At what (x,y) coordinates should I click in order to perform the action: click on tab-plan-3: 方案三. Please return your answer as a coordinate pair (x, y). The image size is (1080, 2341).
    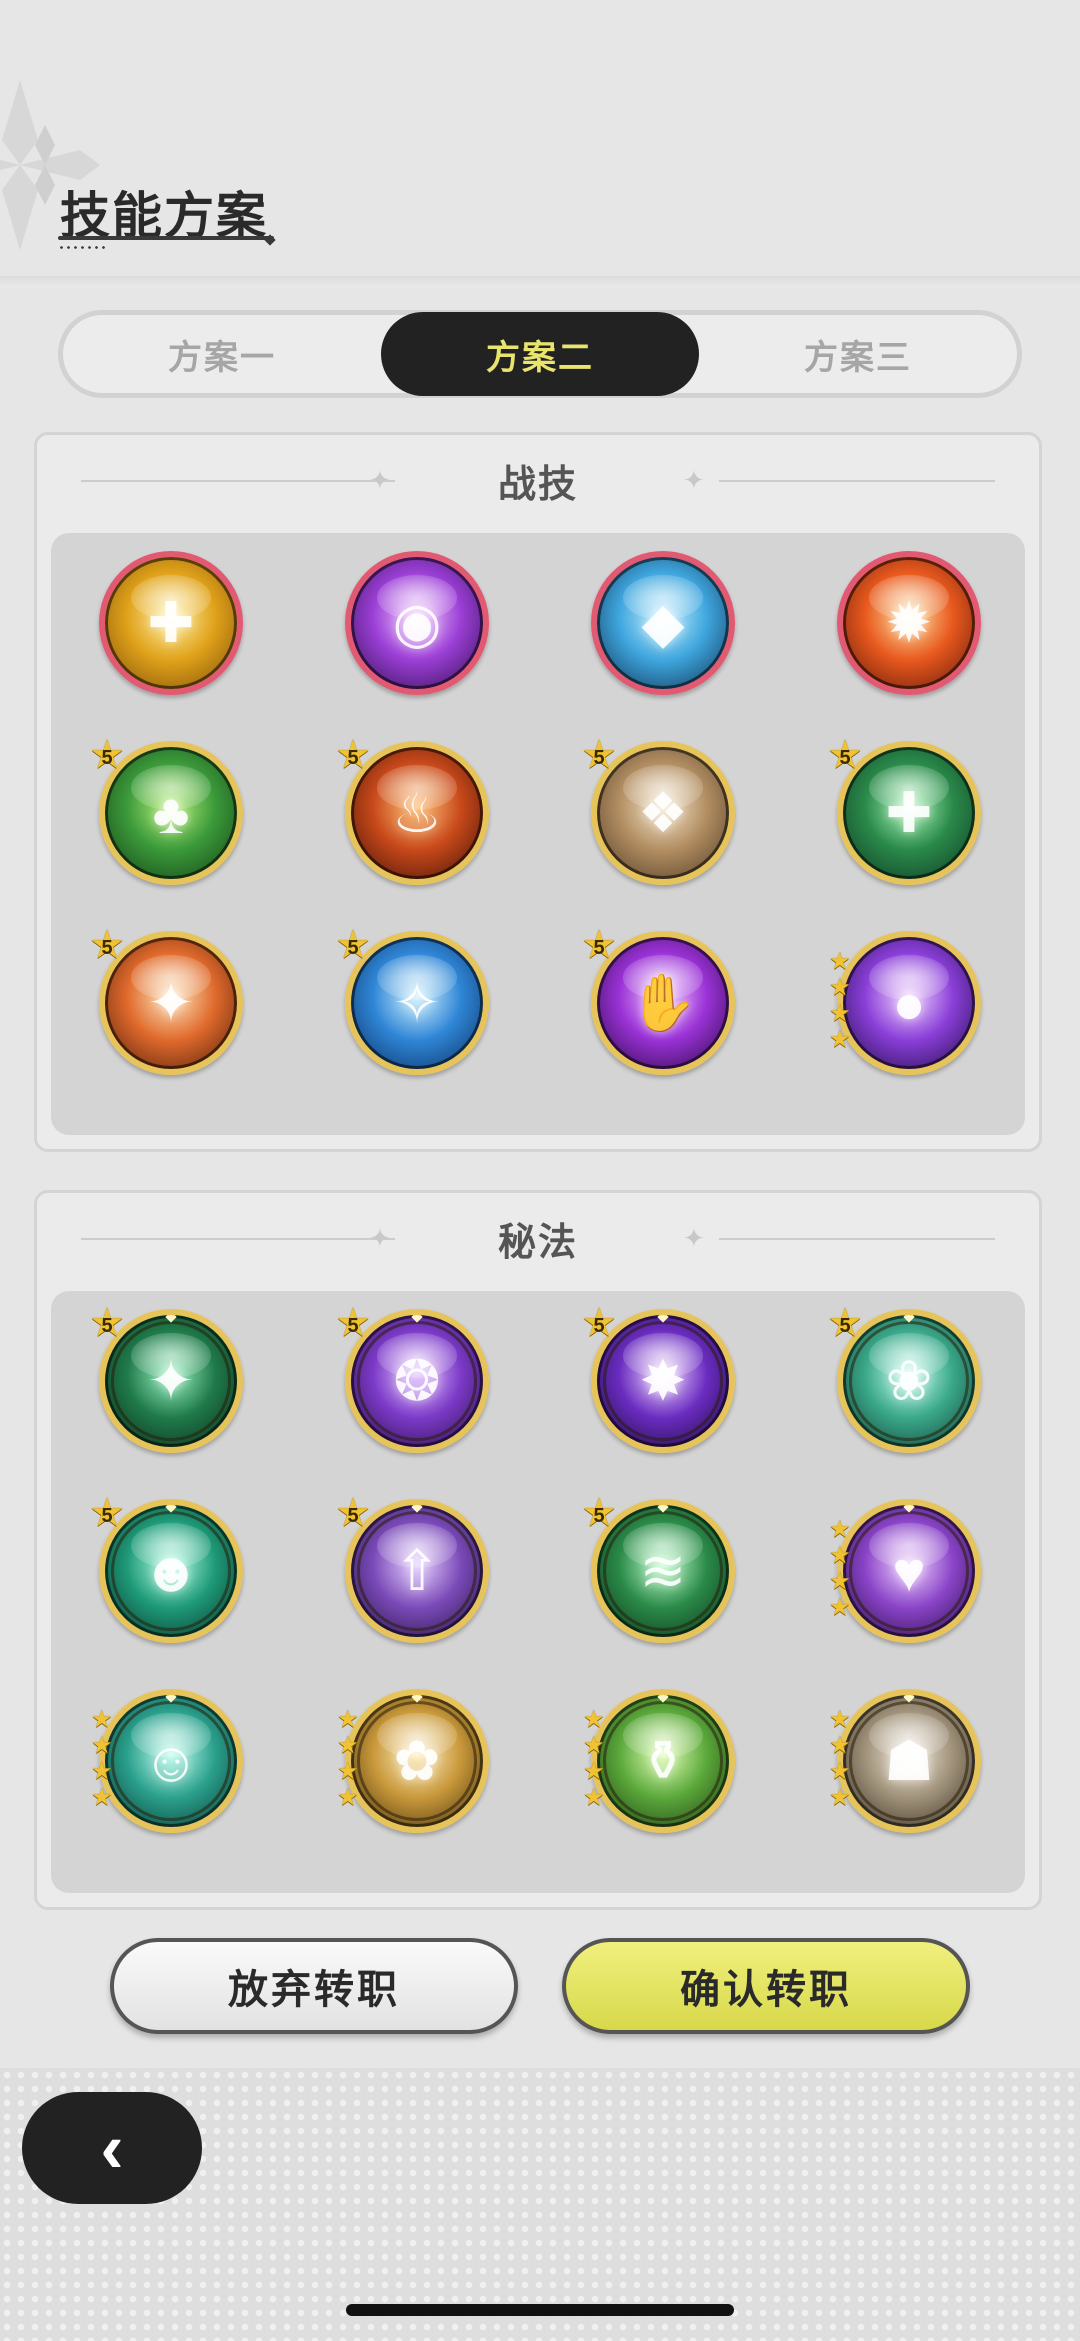
    Looking at the image, I should click on (858, 354).